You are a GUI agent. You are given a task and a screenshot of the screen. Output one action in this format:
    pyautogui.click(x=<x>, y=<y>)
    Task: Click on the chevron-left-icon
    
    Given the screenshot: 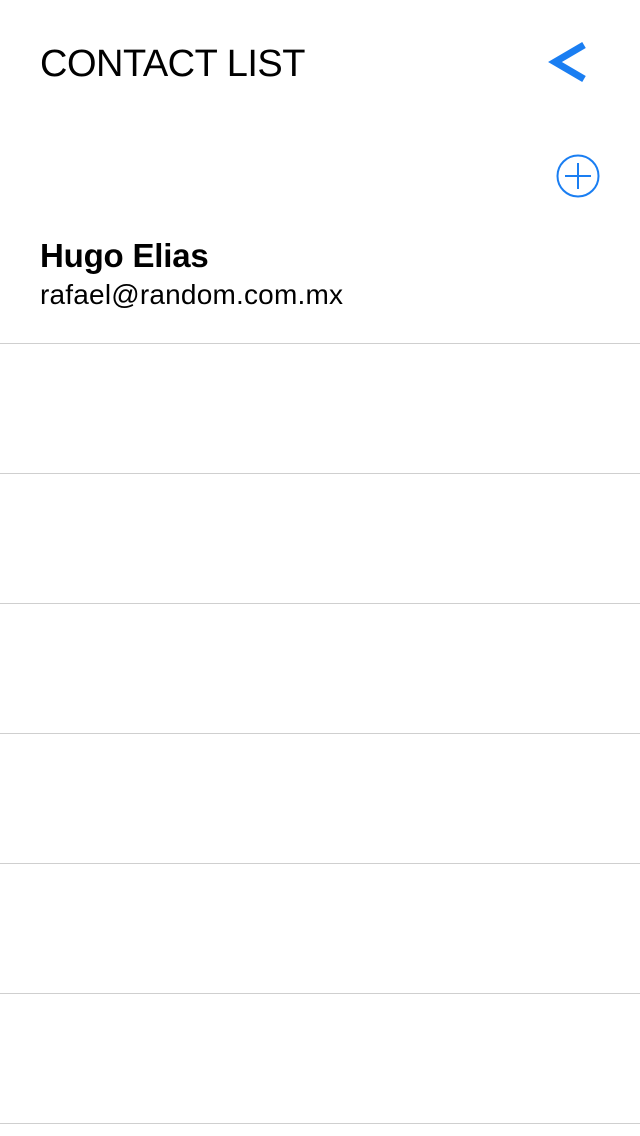 What is the action you would take?
    pyautogui.click(x=567, y=62)
    